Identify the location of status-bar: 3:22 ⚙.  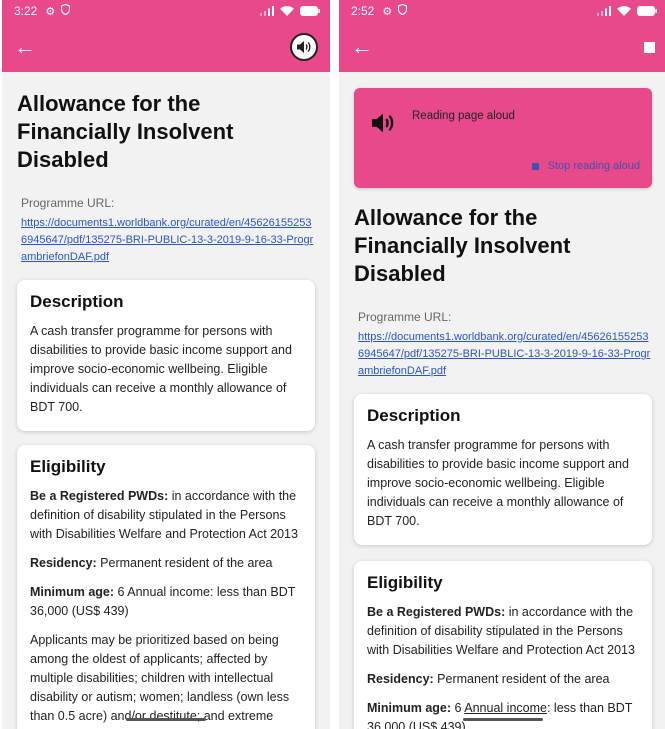
(166, 11).